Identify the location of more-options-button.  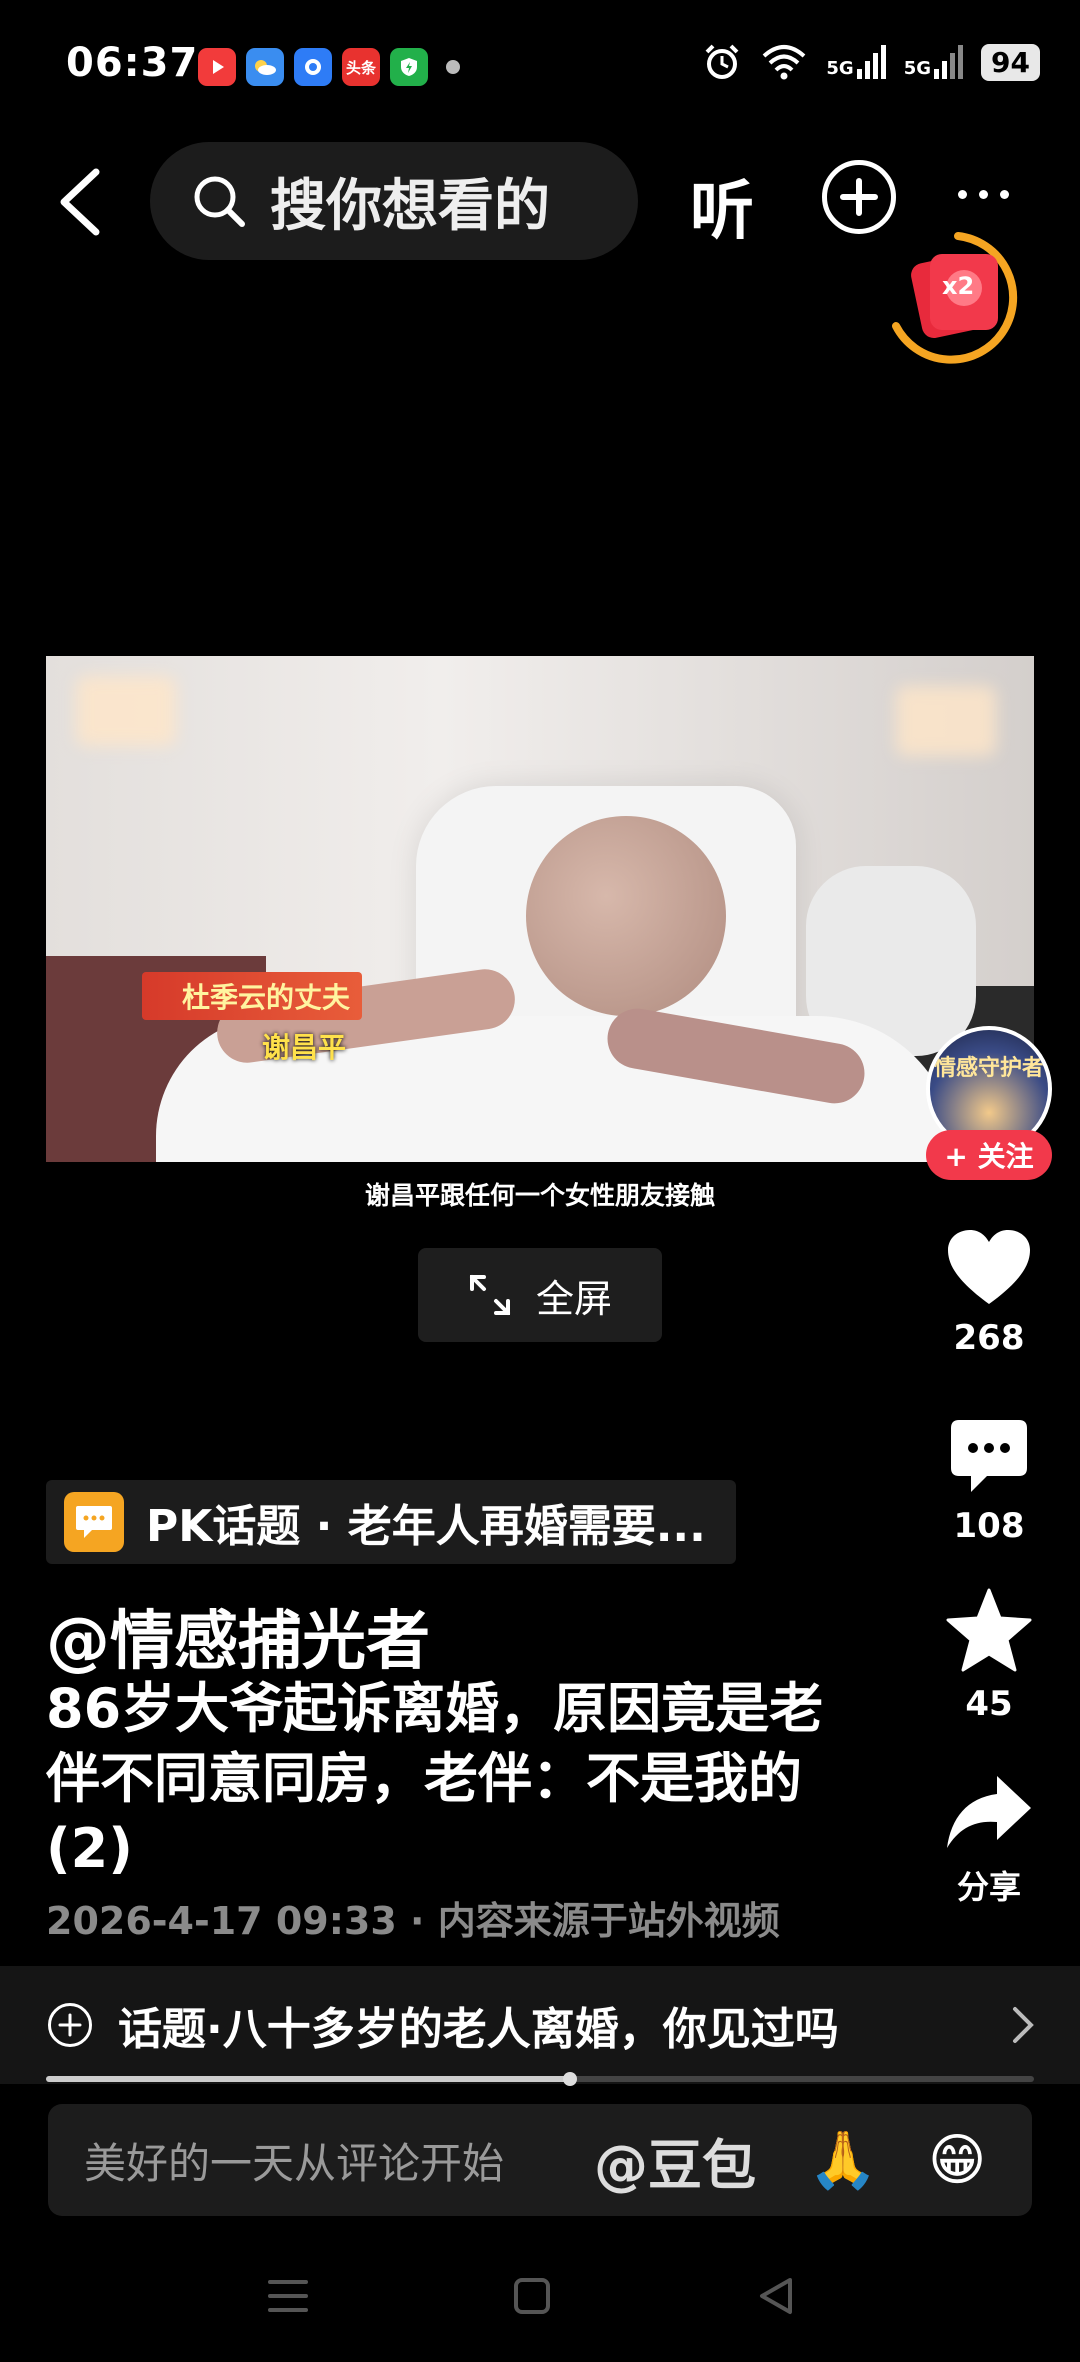
(983, 194).